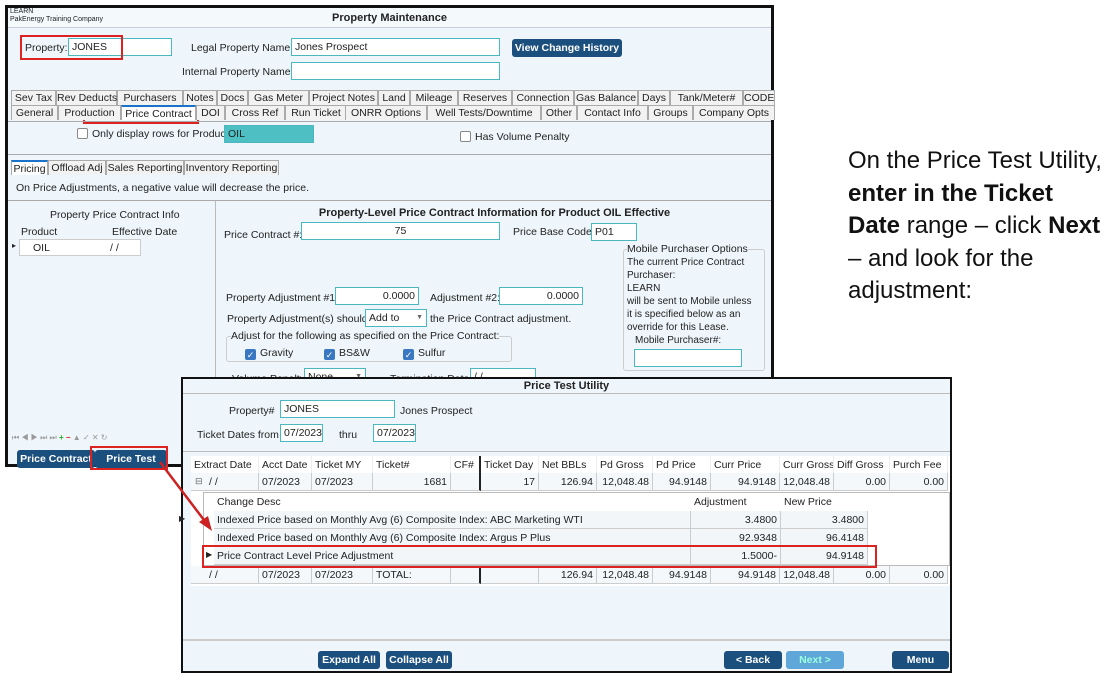 This screenshot has width=1106, height=676. What do you see at coordinates (1074, 225) in the screenshot?
I see `bold-text: Next` at bounding box center [1074, 225].